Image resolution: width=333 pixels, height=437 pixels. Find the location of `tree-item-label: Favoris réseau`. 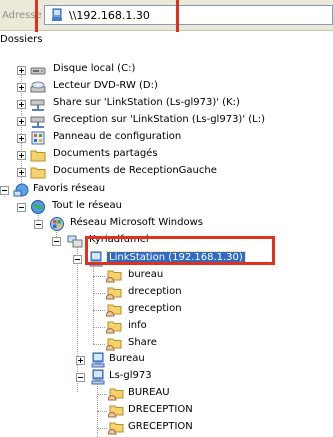

tree-item-label: Favoris réseau is located at coordinates (69, 188).